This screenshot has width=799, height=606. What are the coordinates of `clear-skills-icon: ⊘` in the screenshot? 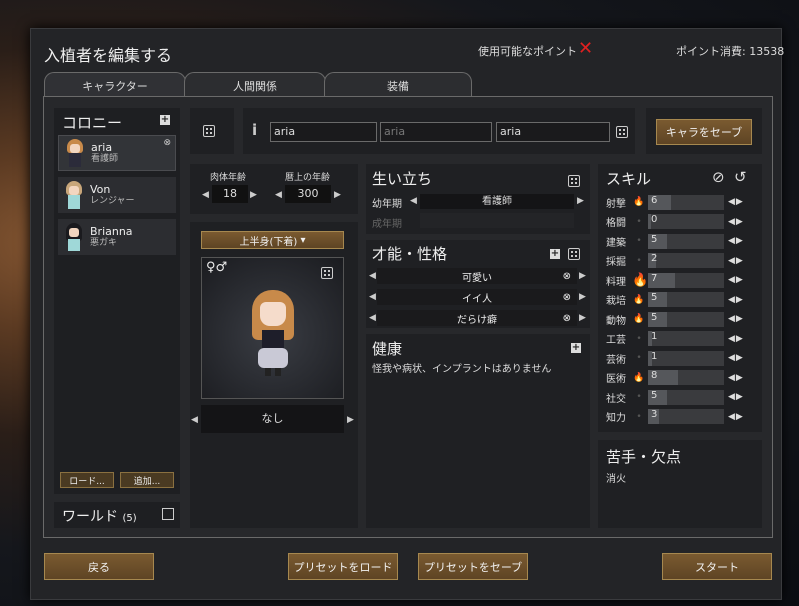 It's located at (718, 177).